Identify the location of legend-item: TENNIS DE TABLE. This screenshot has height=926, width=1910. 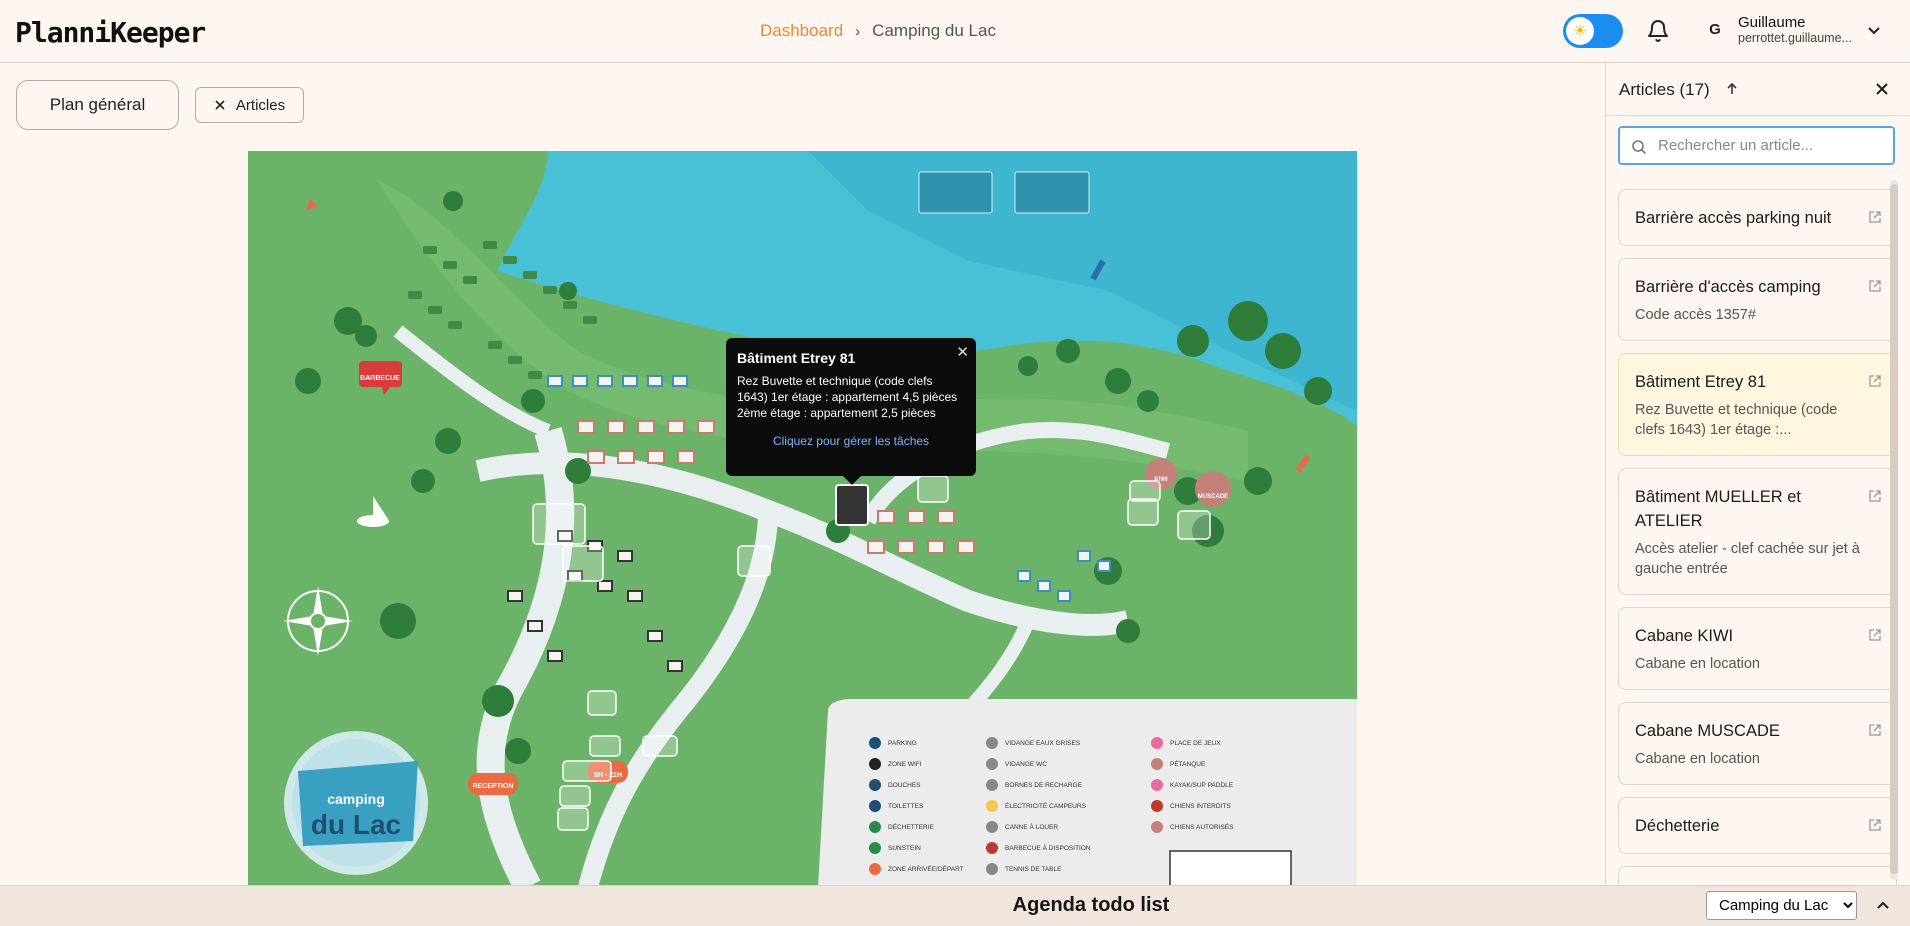
(1033, 869).